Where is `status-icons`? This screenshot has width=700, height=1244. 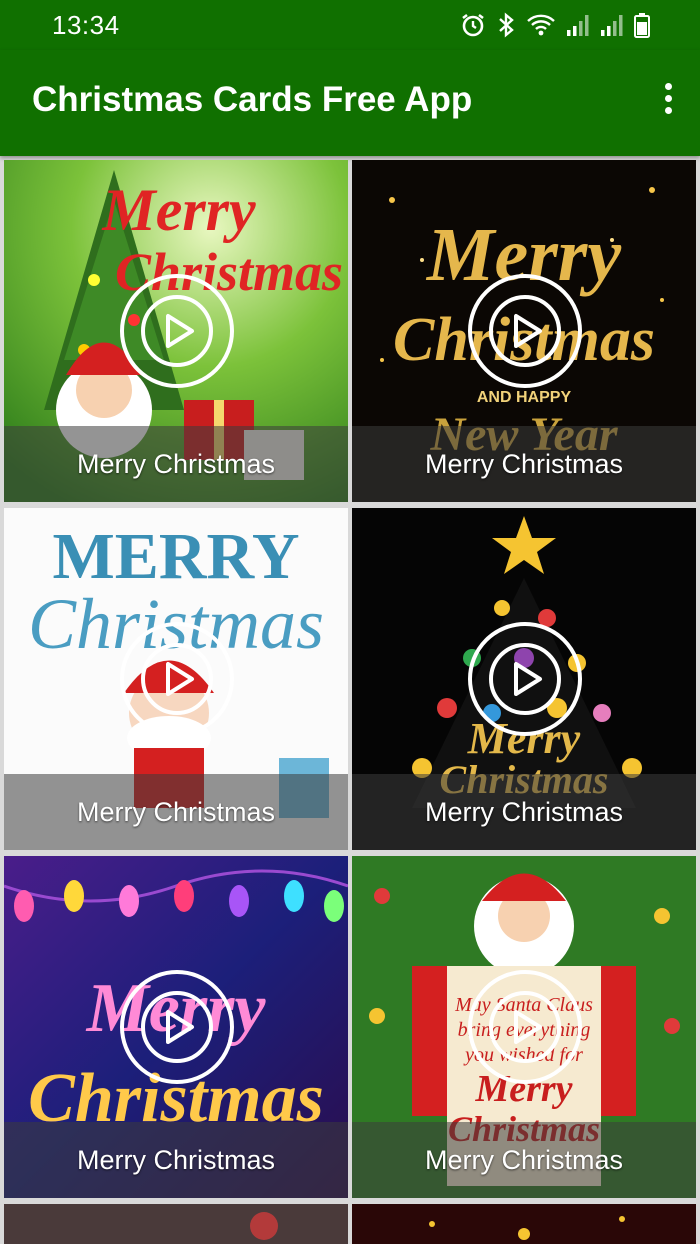 status-icons is located at coordinates (555, 25).